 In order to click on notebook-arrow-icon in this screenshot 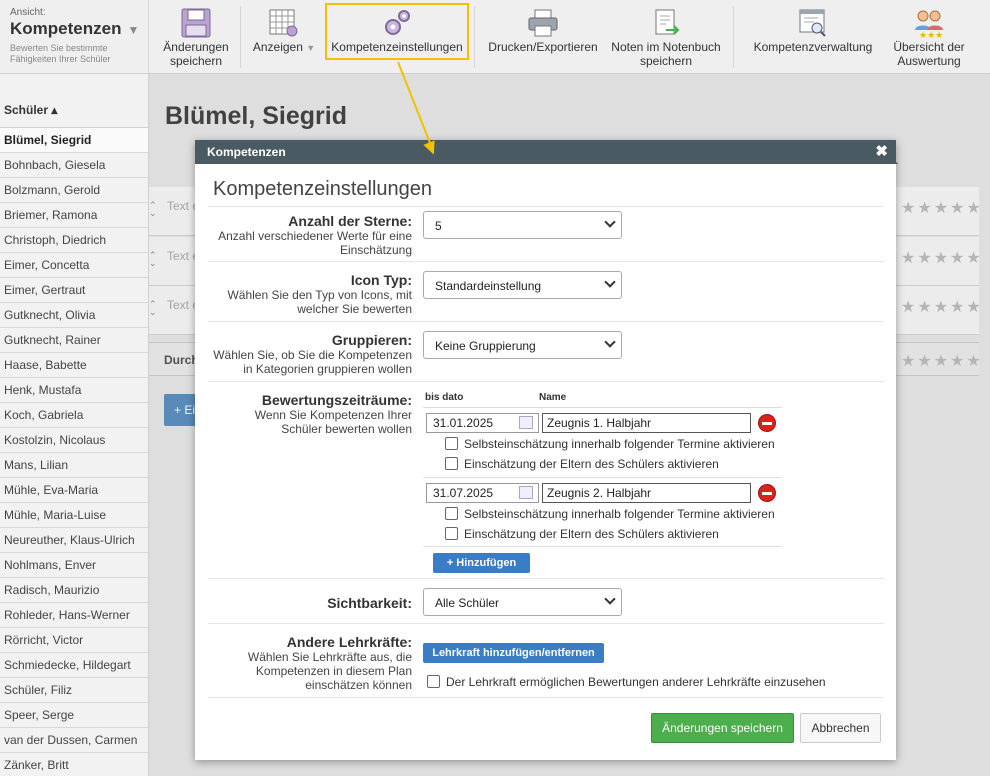, I will do `click(667, 22)`.